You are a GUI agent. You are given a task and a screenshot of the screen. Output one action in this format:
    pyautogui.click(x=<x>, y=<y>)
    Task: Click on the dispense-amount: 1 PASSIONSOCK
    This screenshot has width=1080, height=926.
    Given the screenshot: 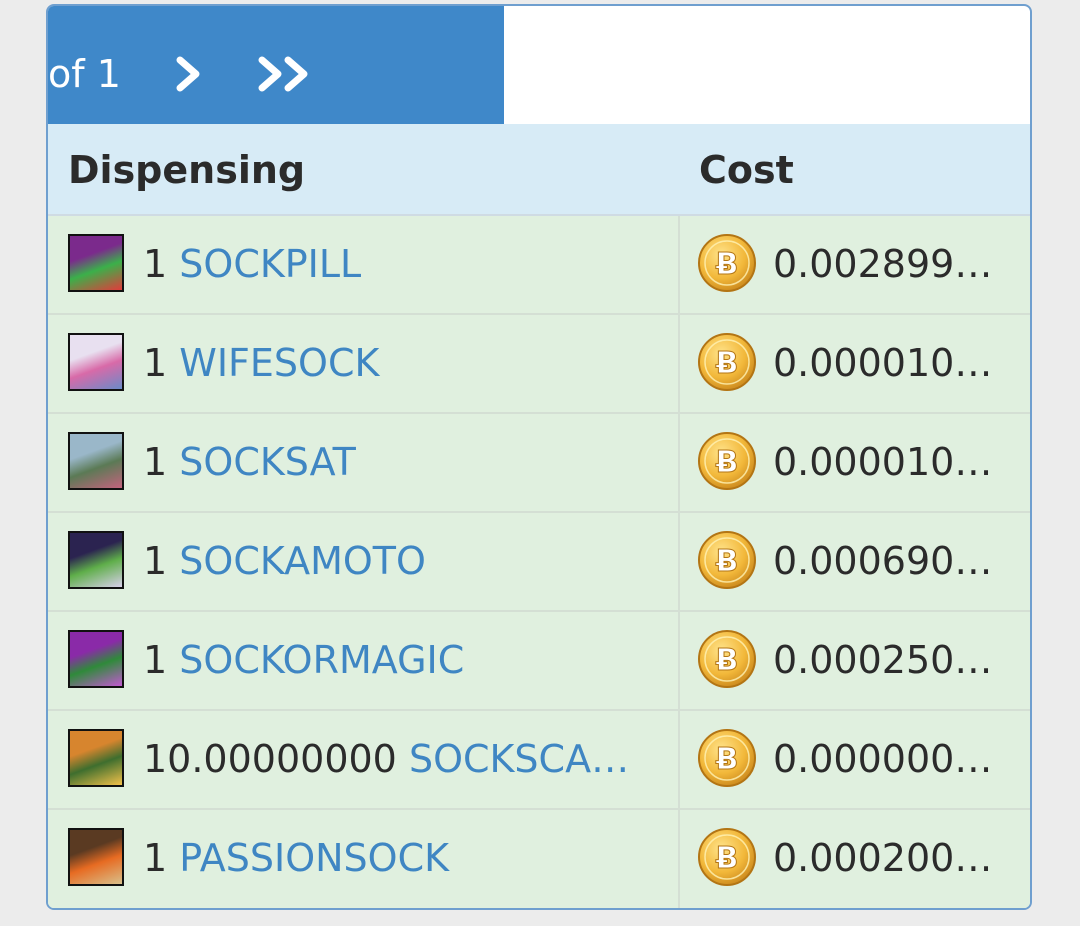 What is the action you would take?
    pyautogui.click(x=403, y=858)
    